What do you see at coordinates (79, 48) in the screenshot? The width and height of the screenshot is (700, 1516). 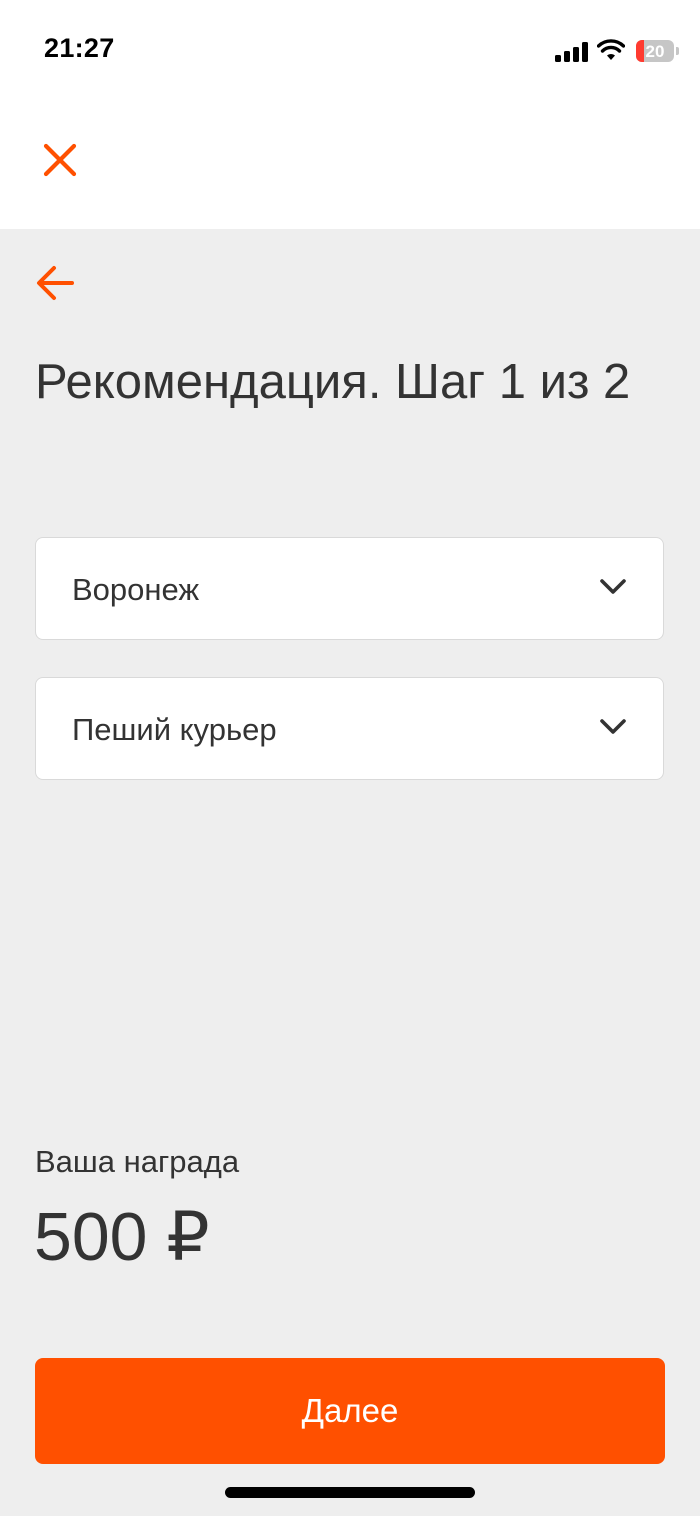 I see `status-time: 21:27` at bounding box center [79, 48].